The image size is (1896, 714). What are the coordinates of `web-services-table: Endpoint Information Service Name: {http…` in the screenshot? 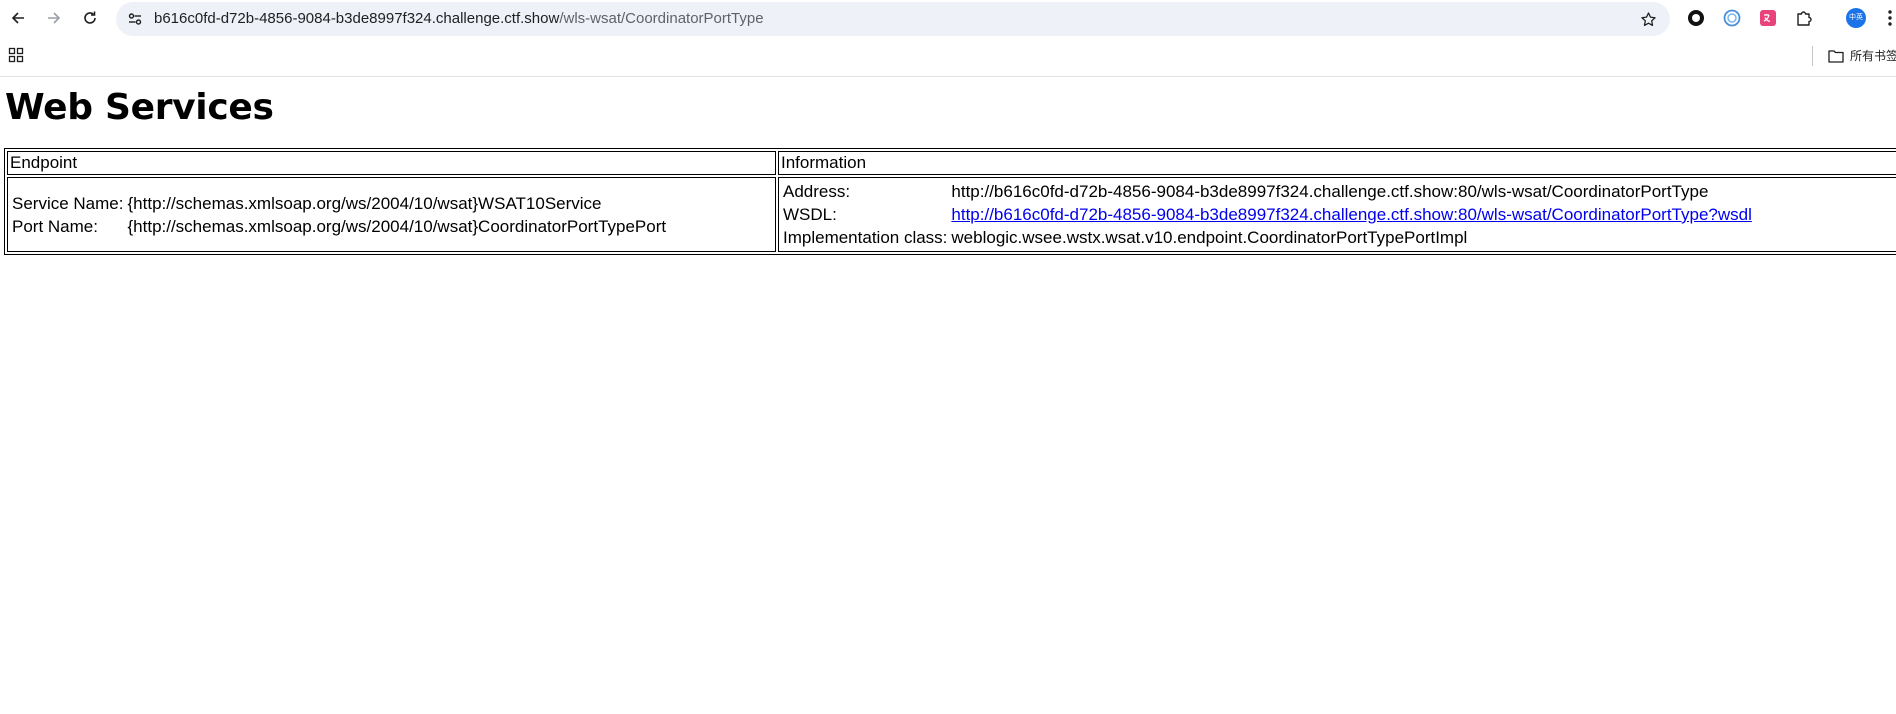 It's located at (950, 201).